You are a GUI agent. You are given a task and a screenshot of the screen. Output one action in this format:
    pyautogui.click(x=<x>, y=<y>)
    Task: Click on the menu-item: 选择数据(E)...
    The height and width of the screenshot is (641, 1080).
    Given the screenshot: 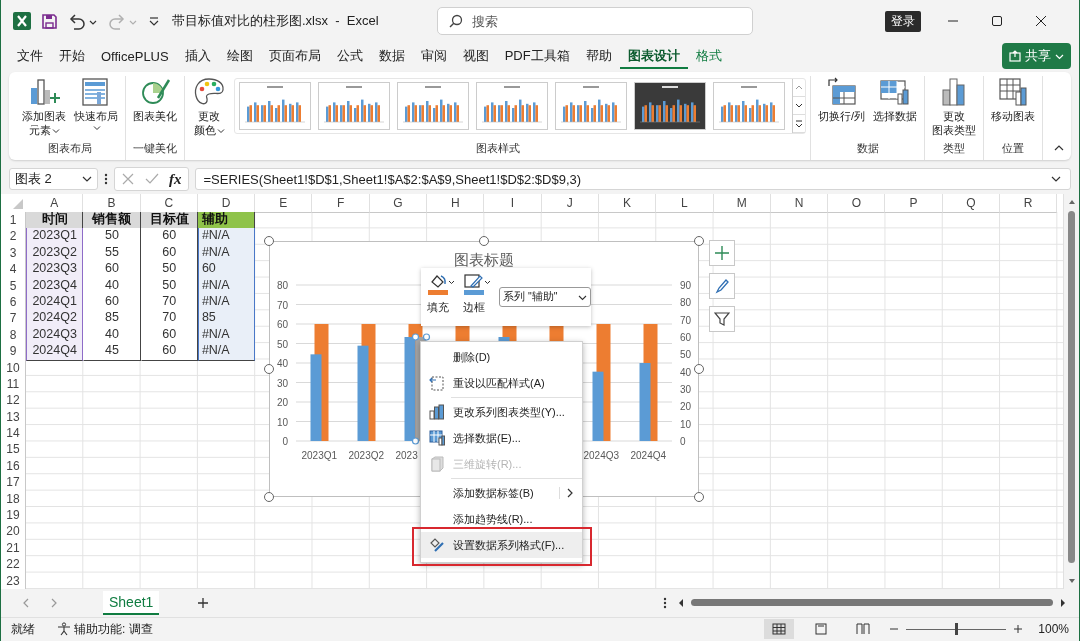 What is the action you would take?
    pyautogui.click(x=501, y=438)
    